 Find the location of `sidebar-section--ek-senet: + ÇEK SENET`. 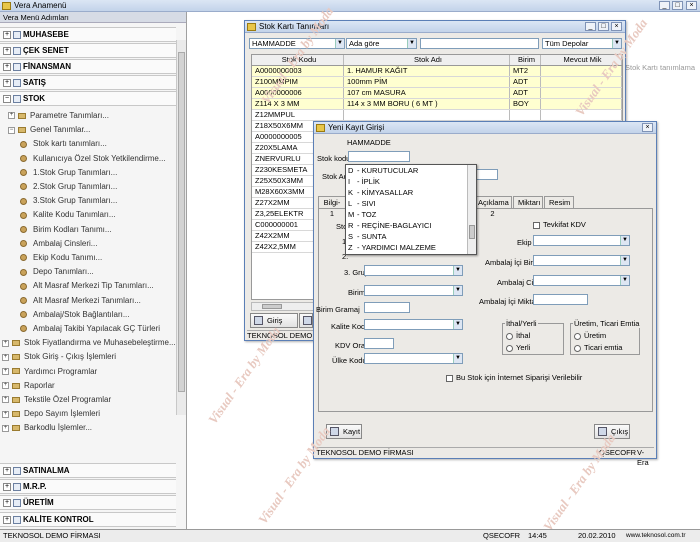

sidebar-section--ek-senet: + ÇEK SENET is located at coordinates (88, 50).